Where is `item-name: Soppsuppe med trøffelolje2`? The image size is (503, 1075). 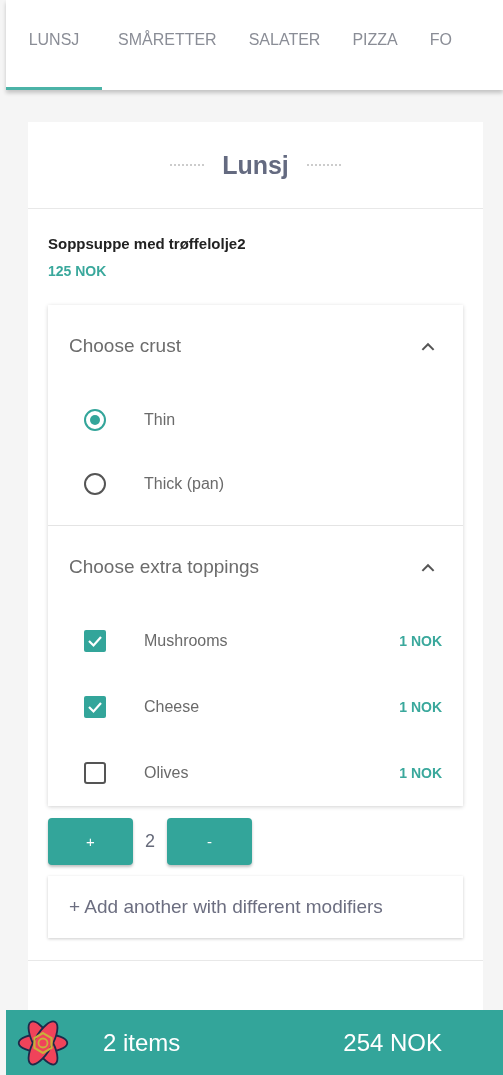
item-name: Soppsuppe med trøffelolje2 is located at coordinates (147, 243).